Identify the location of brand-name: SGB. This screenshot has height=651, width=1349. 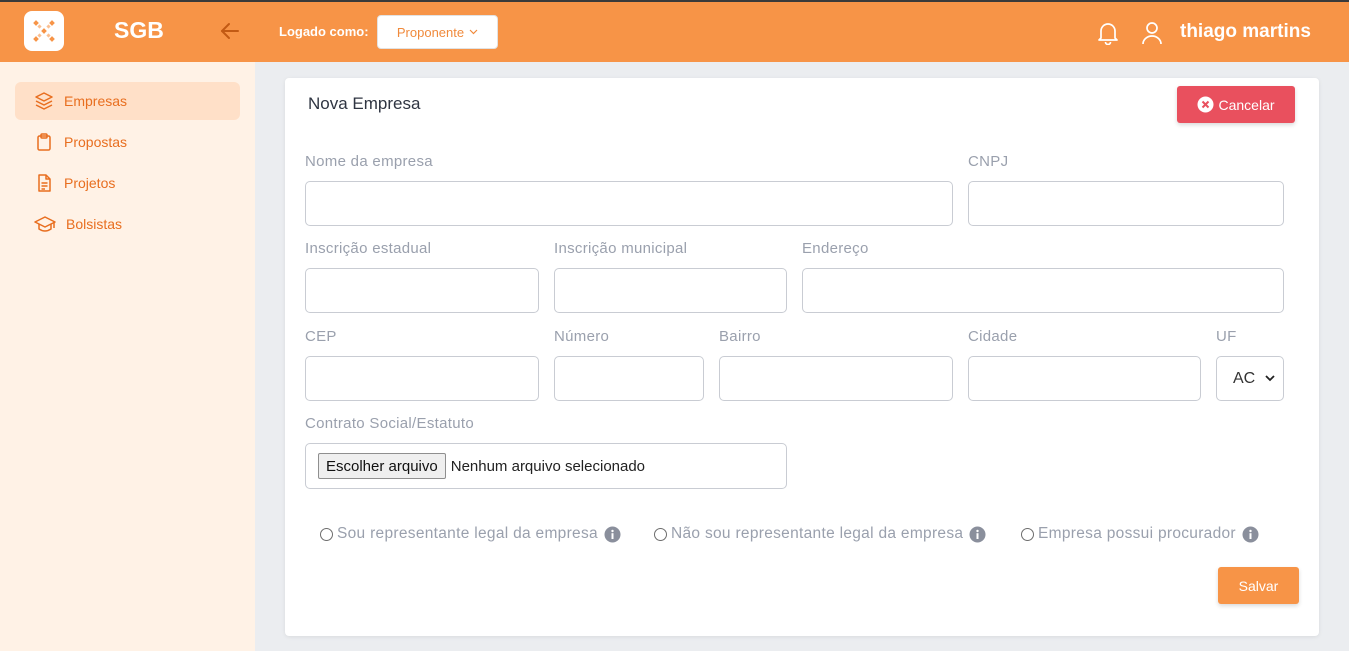
(139, 30).